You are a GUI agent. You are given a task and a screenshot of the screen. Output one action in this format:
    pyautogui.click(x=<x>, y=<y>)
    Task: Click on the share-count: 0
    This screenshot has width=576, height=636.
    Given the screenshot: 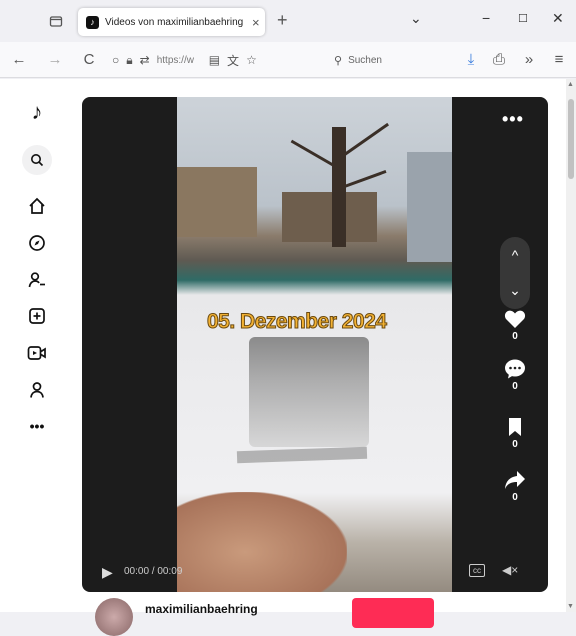 What is the action you would take?
    pyautogui.click(x=515, y=497)
    